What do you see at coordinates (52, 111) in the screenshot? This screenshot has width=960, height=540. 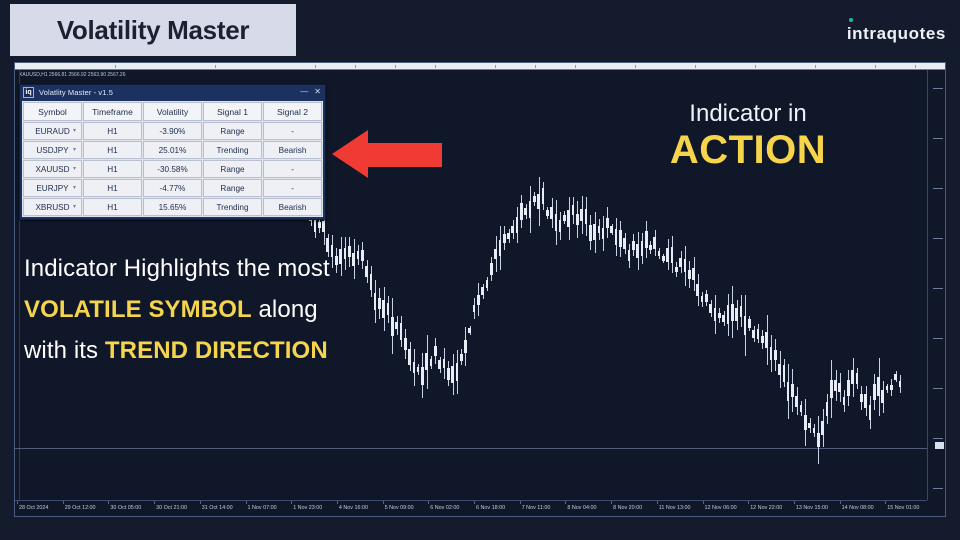 I see `col-symbol: Symbol` at bounding box center [52, 111].